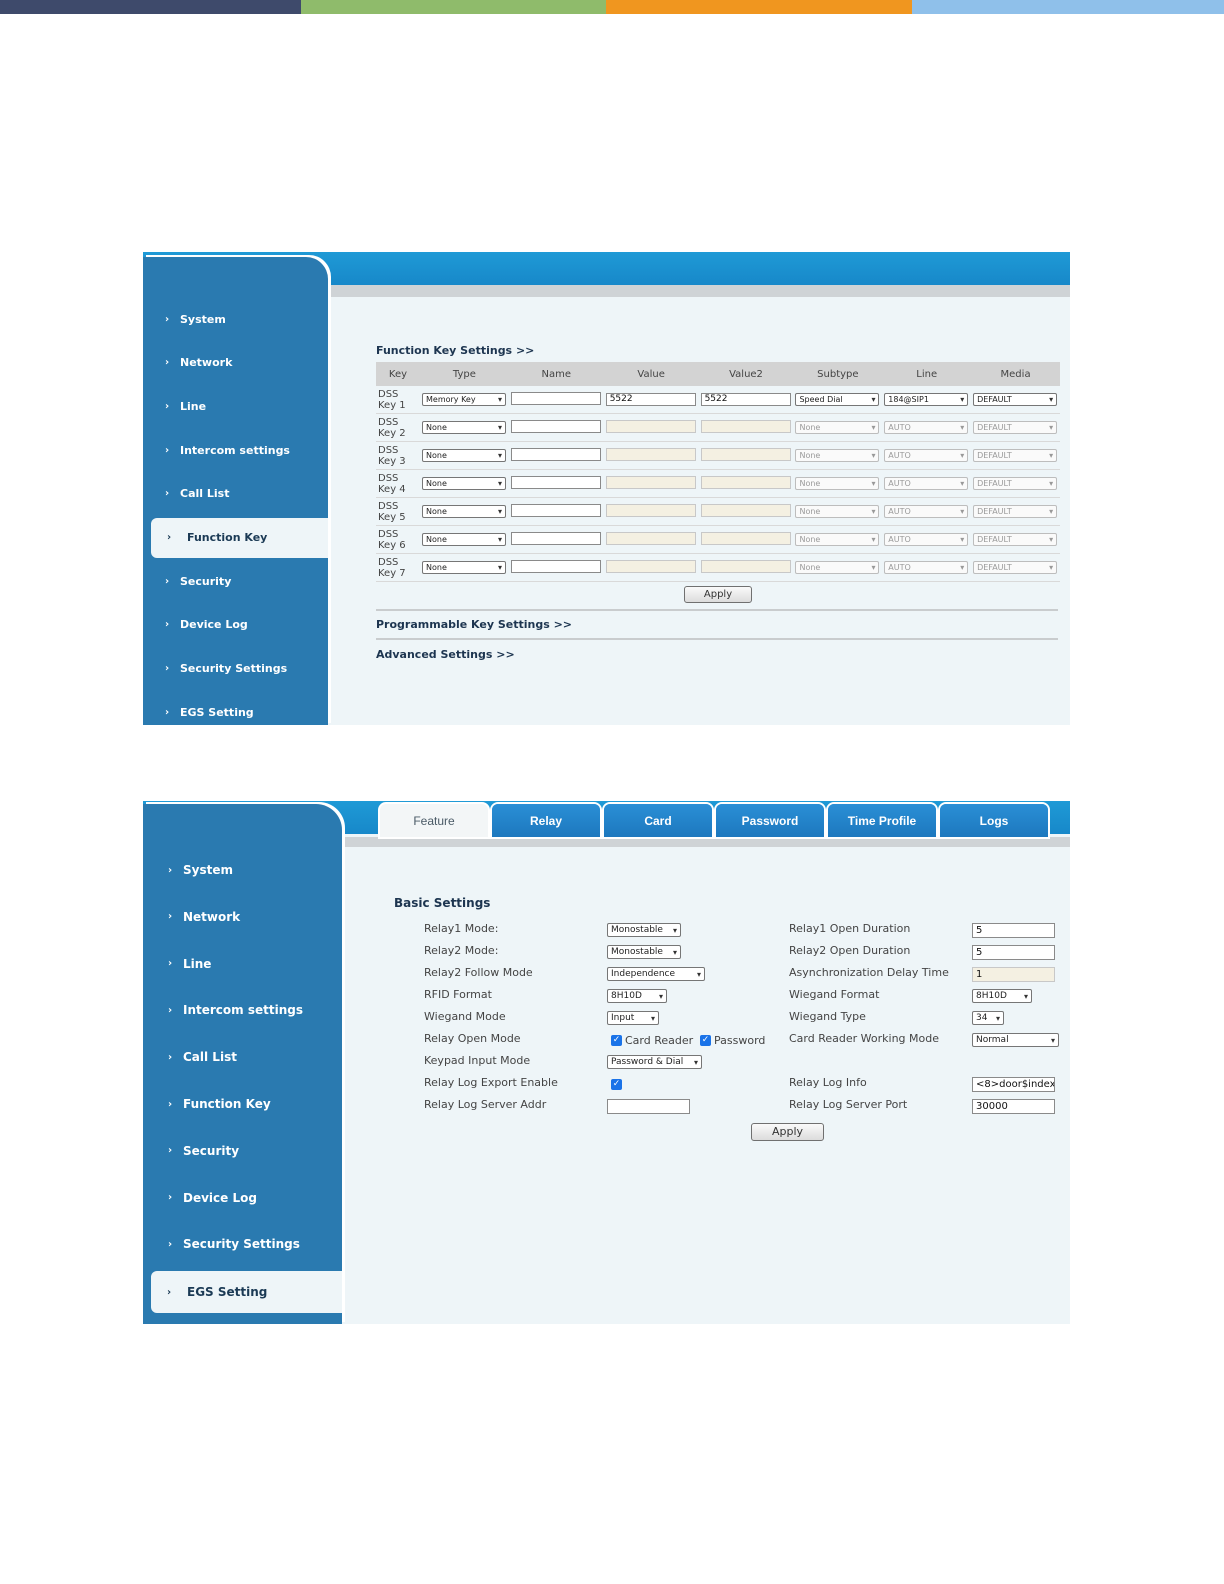  I want to click on tab-relay: Relay, so click(546, 820).